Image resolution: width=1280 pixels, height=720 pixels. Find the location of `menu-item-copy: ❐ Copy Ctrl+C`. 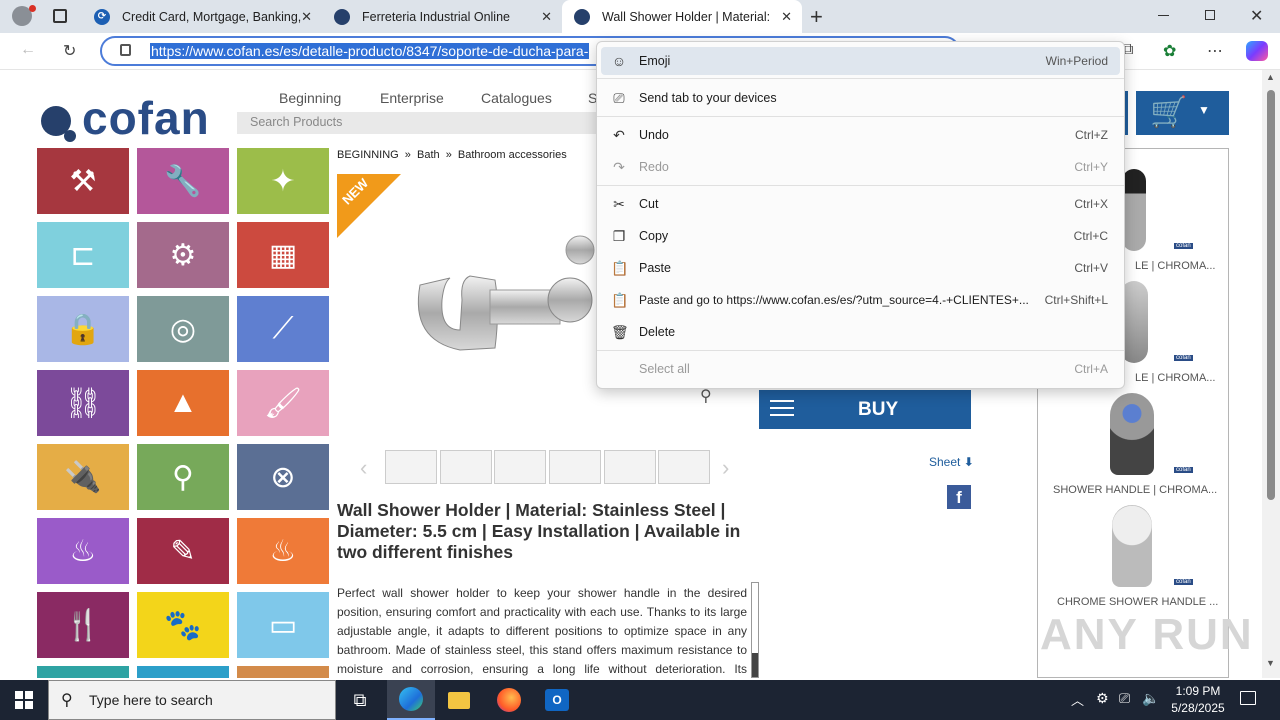

menu-item-copy: ❐ Copy Ctrl+C is located at coordinates (860, 236).